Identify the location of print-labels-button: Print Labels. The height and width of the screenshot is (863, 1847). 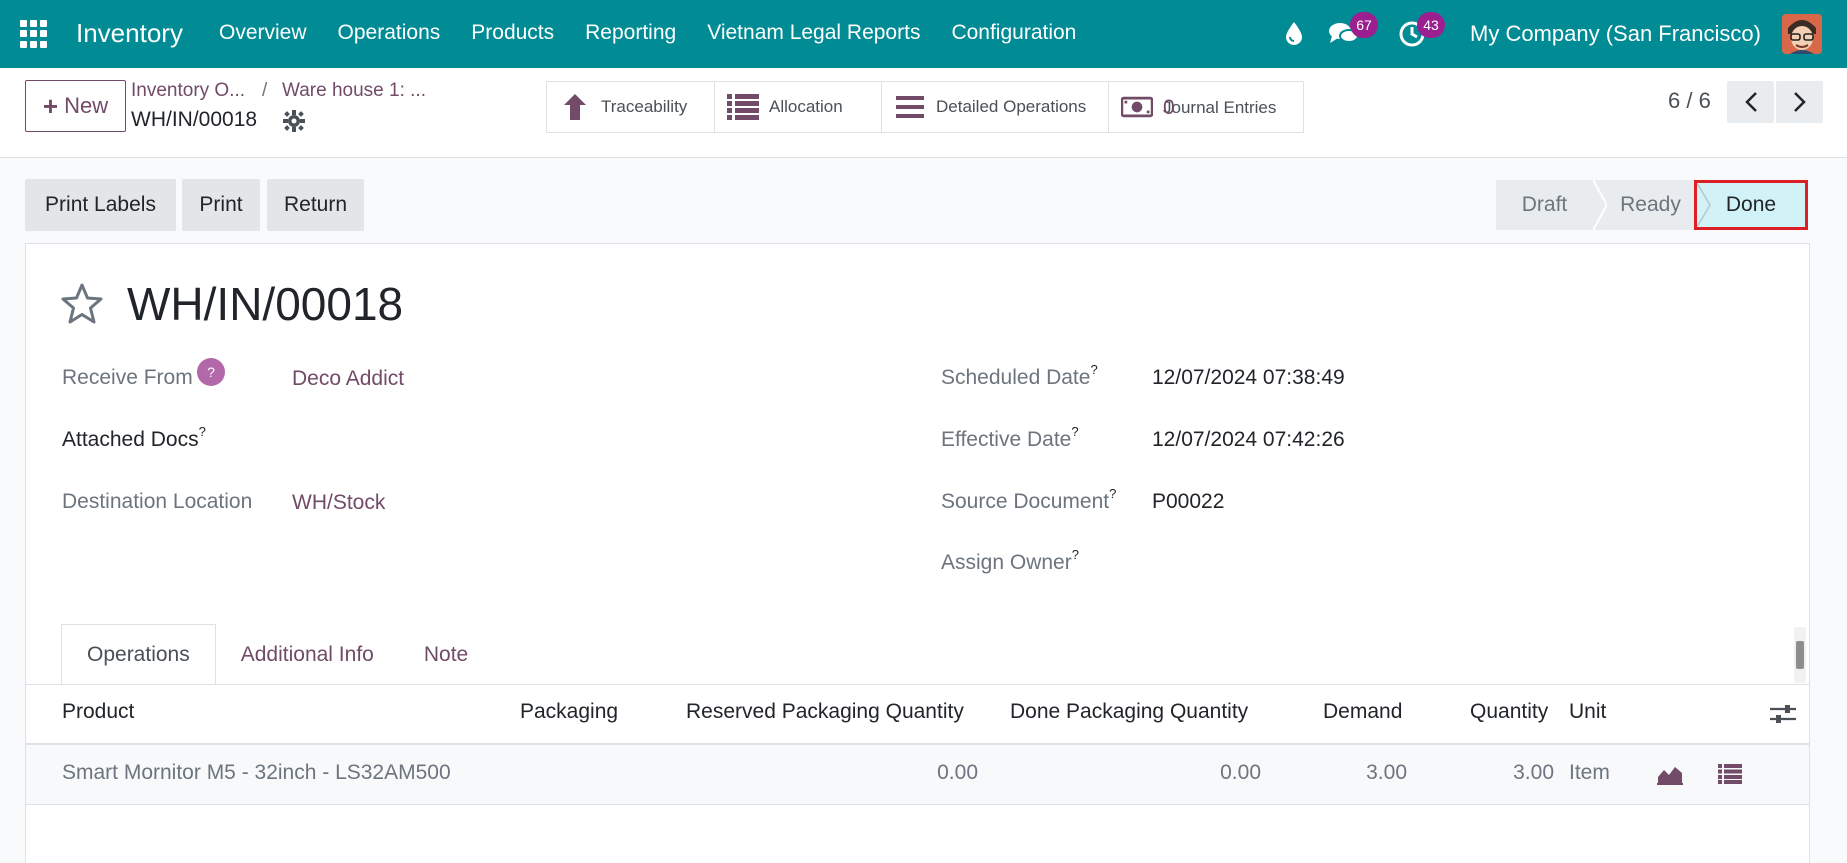
(100, 205).